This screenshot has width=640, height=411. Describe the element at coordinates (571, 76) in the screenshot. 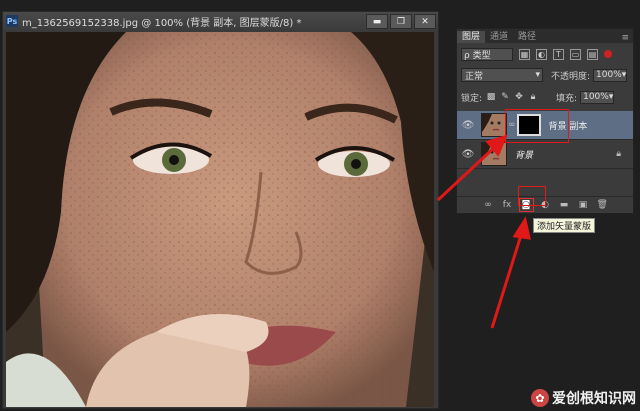

I see `opacity-label: 不透明度:` at that location.